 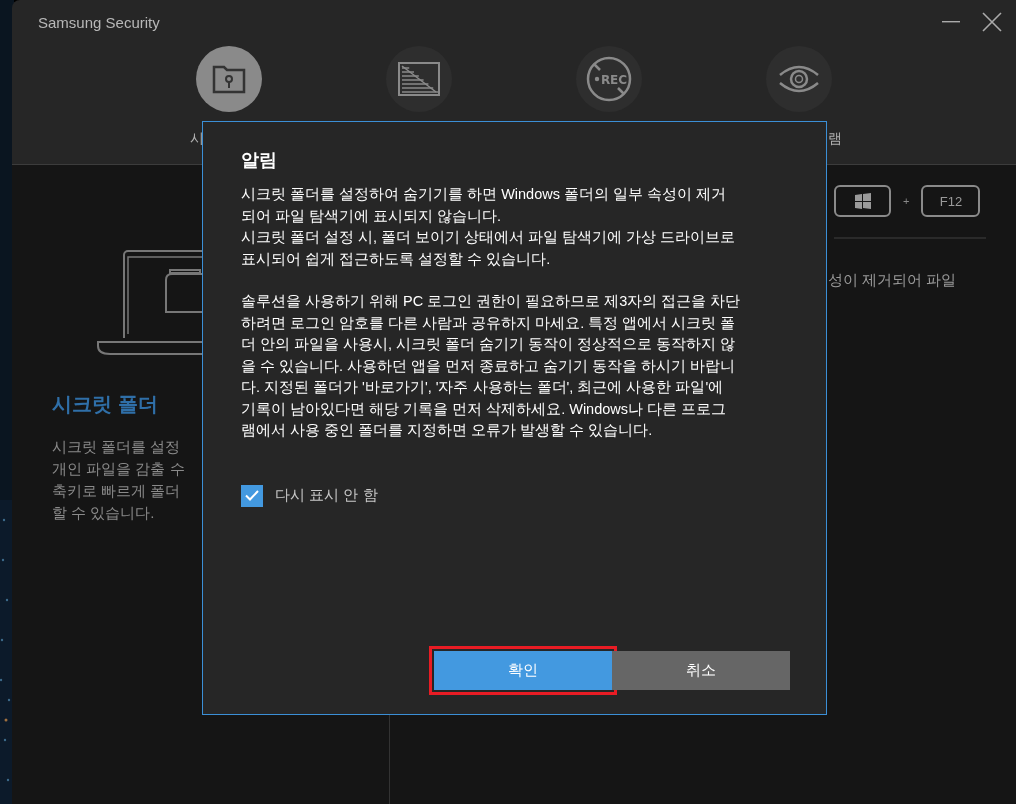 I want to click on minimize-icon, so click(x=951, y=22).